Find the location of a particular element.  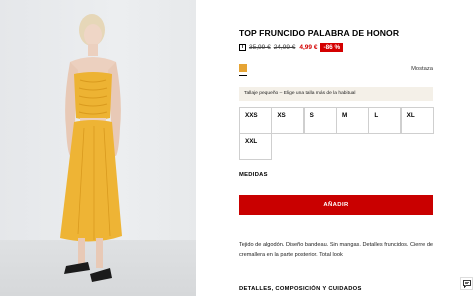

price-row: i 35,99 € 24,99 € 4,99 € -86 % is located at coordinates (291, 47).